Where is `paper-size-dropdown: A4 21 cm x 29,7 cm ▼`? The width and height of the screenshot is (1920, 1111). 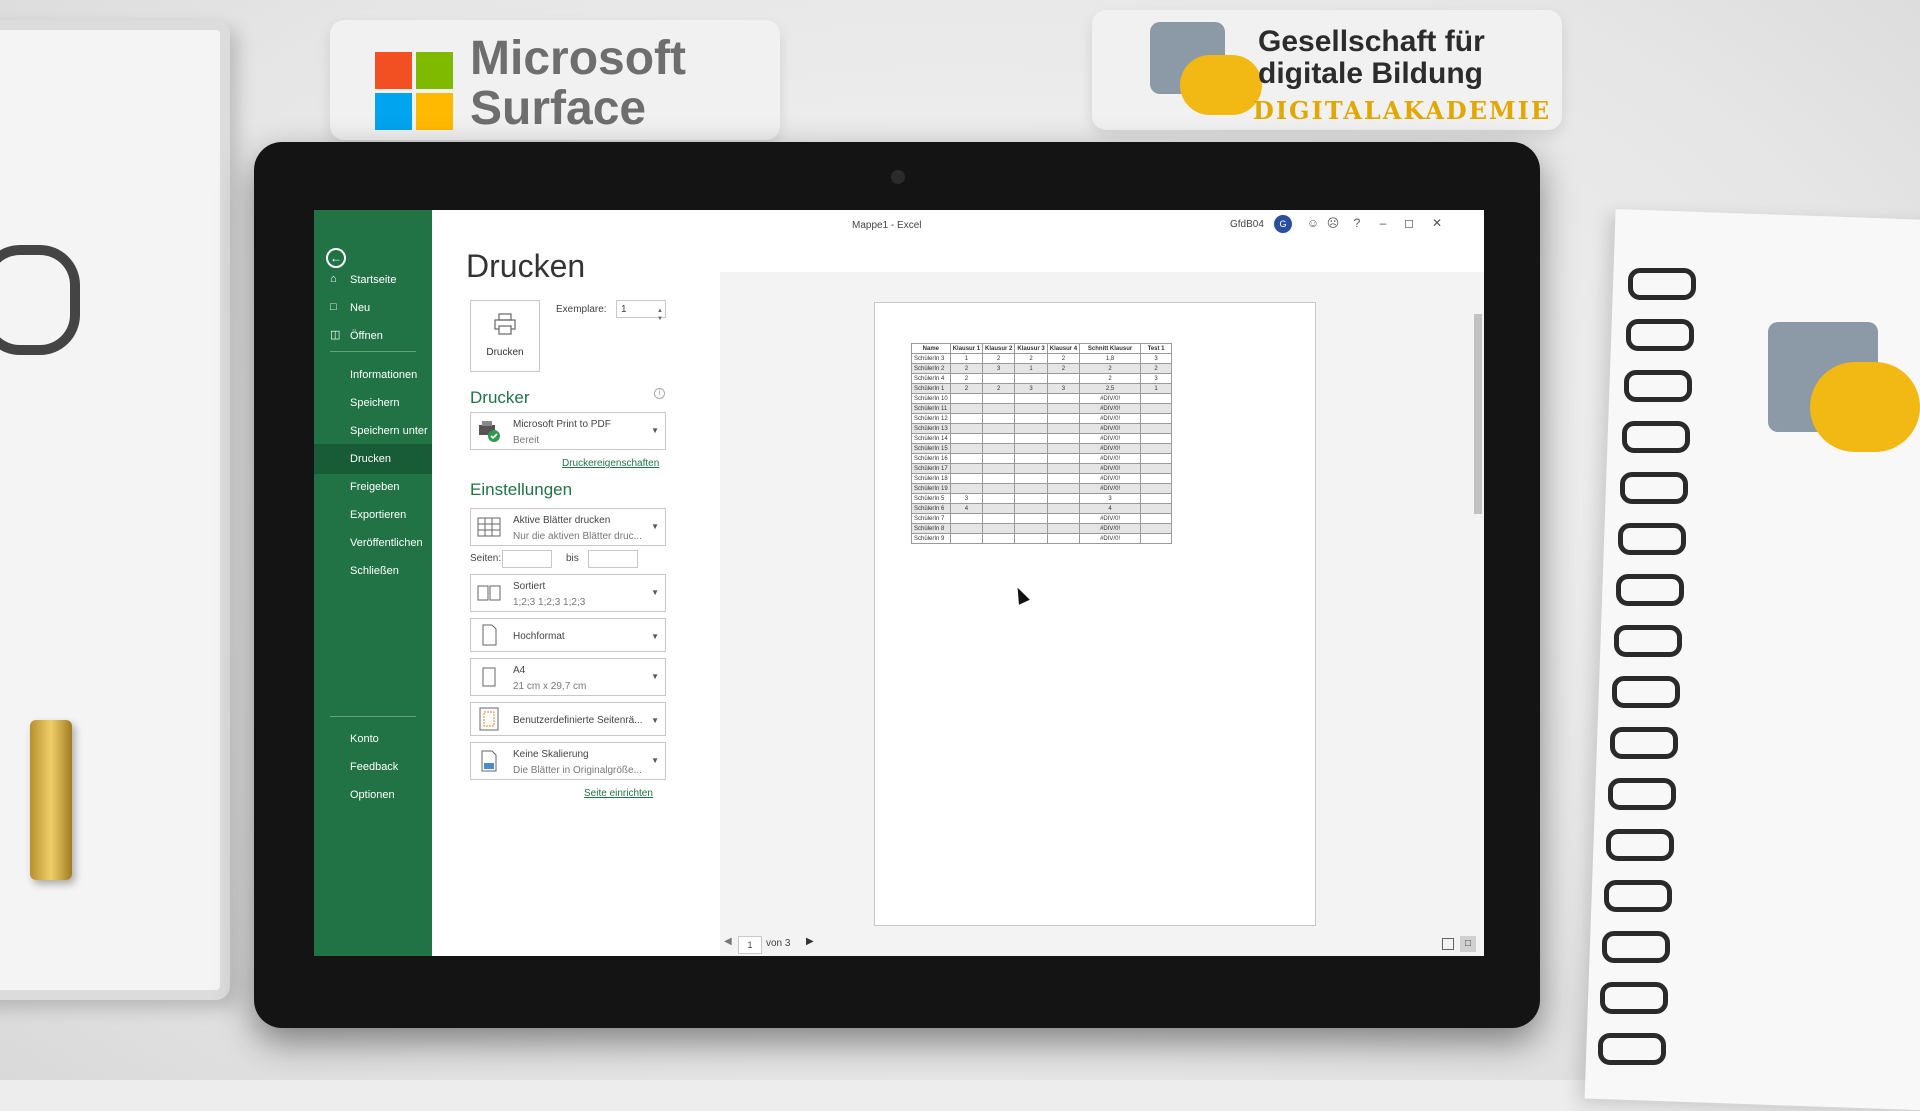 paper-size-dropdown: A4 21 cm x 29,7 cm ▼ is located at coordinates (568, 677).